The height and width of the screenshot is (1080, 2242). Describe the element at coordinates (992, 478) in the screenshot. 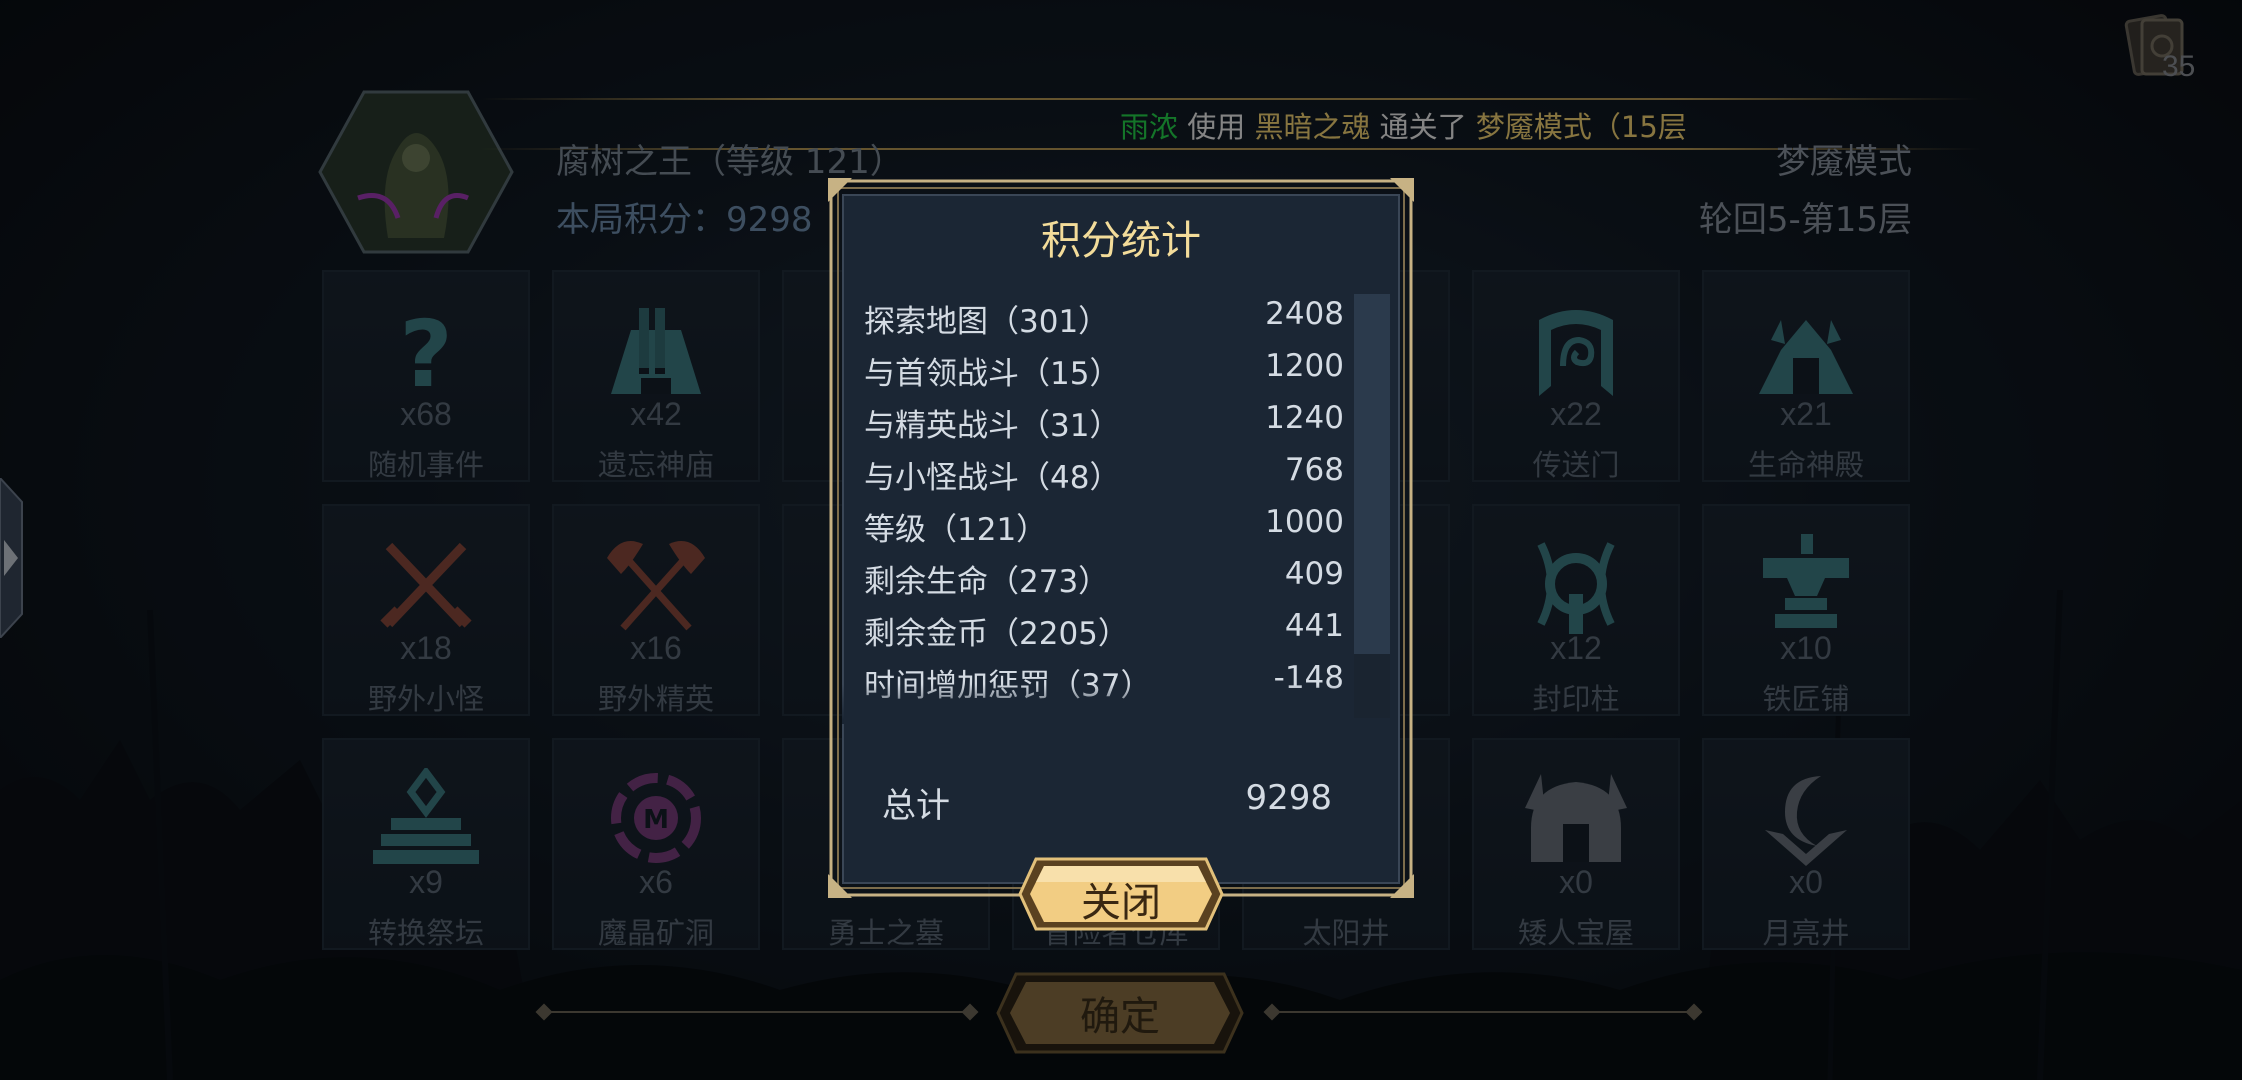

I see `score-row-name: 与小怪战斗（48）` at that location.